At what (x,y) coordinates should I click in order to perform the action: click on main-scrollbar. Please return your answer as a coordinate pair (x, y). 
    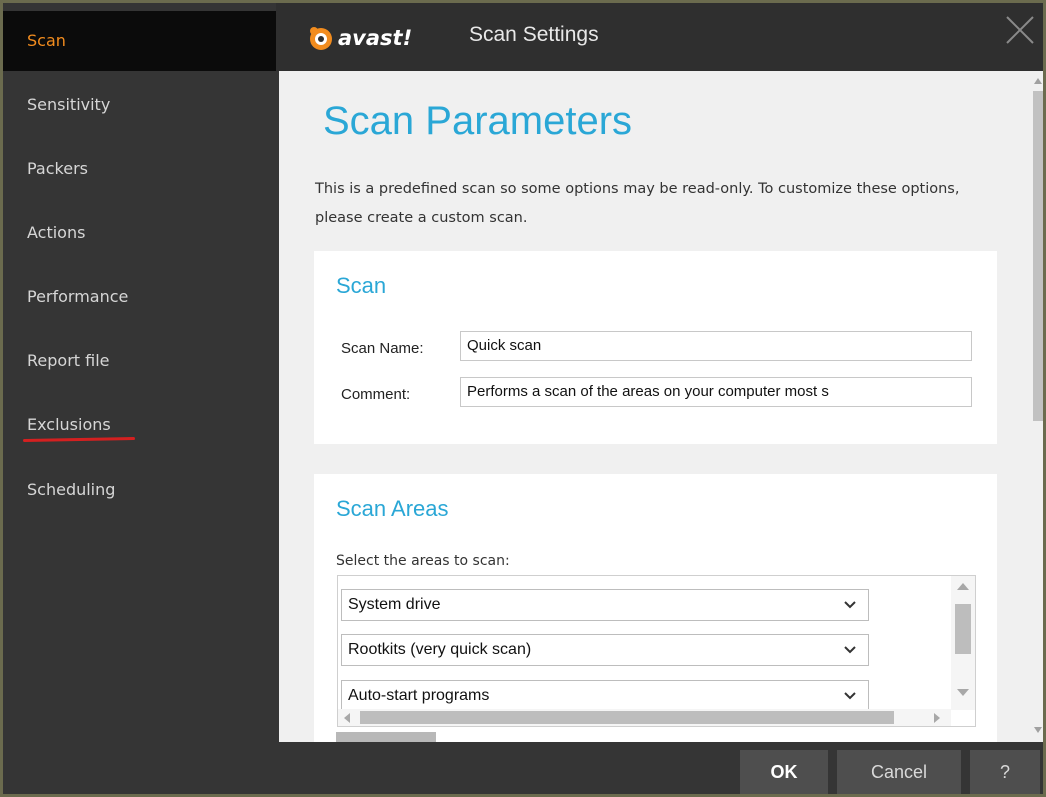
    Looking at the image, I should click on (1036, 406).